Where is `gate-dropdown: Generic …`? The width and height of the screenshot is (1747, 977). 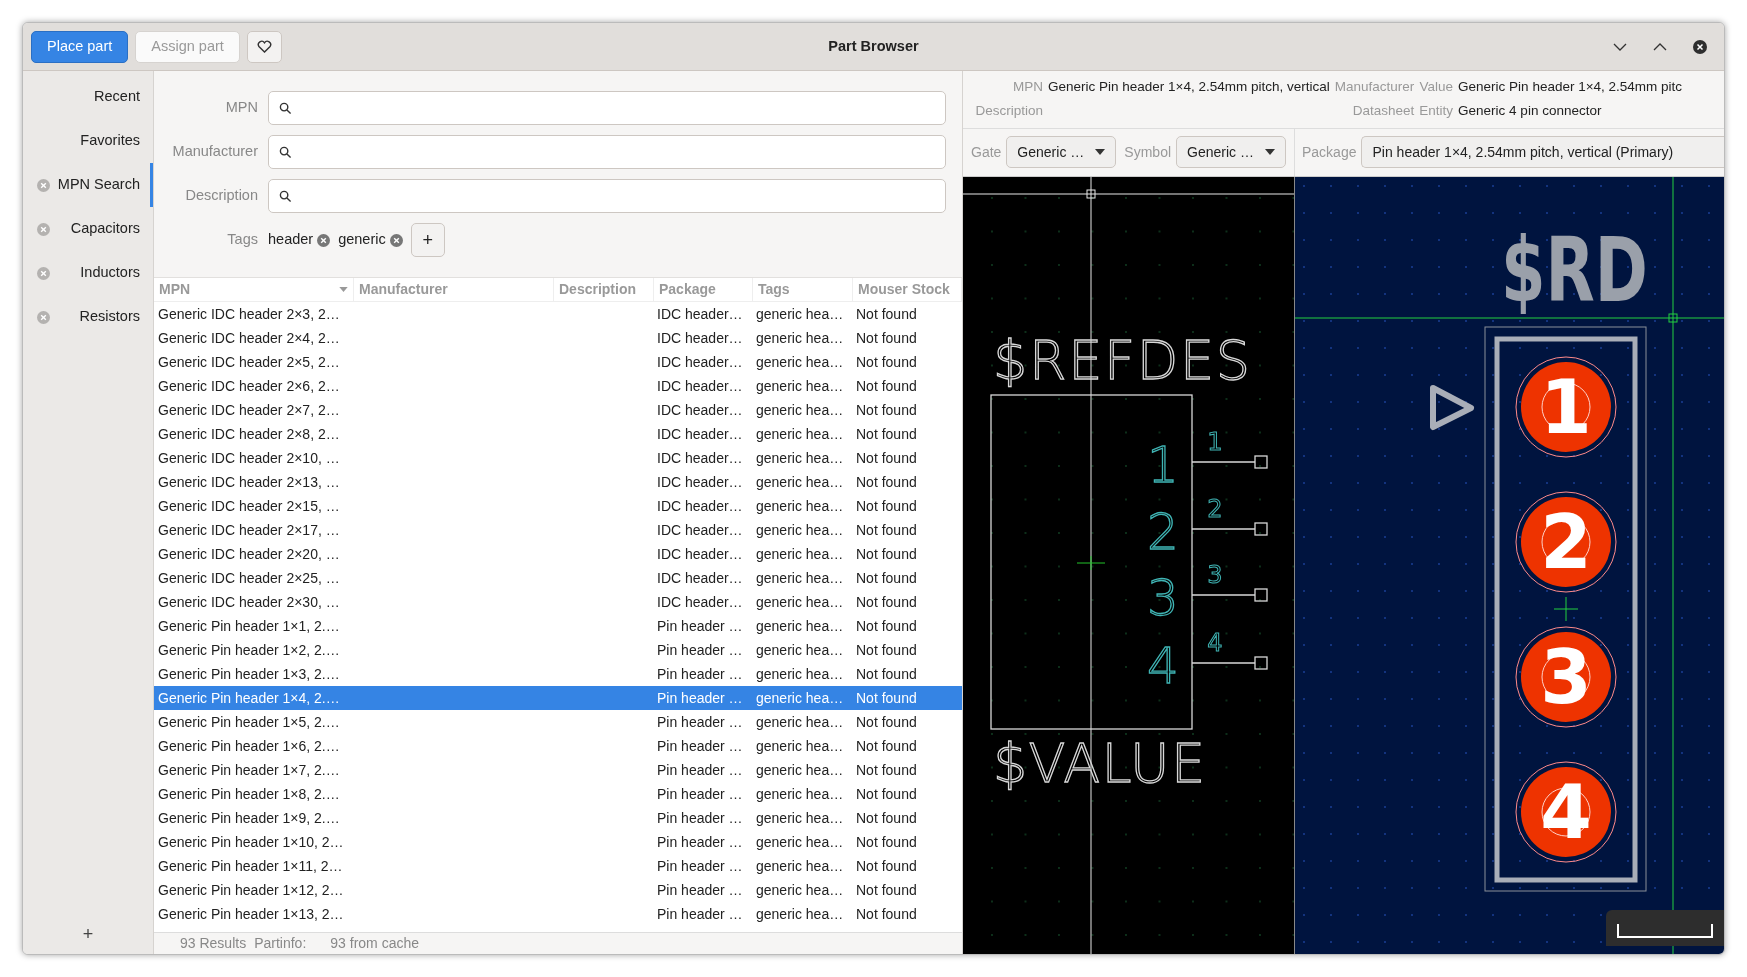
gate-dropdown: Generic … is located at coordinates (1061, 152).